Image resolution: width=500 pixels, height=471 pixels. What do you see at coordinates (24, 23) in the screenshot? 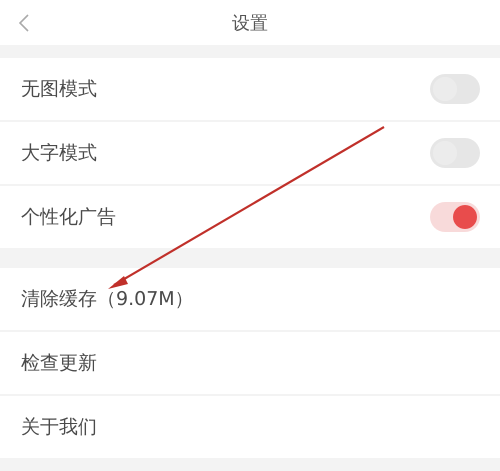
I see `back-icon` at bounding box center [24, 23].